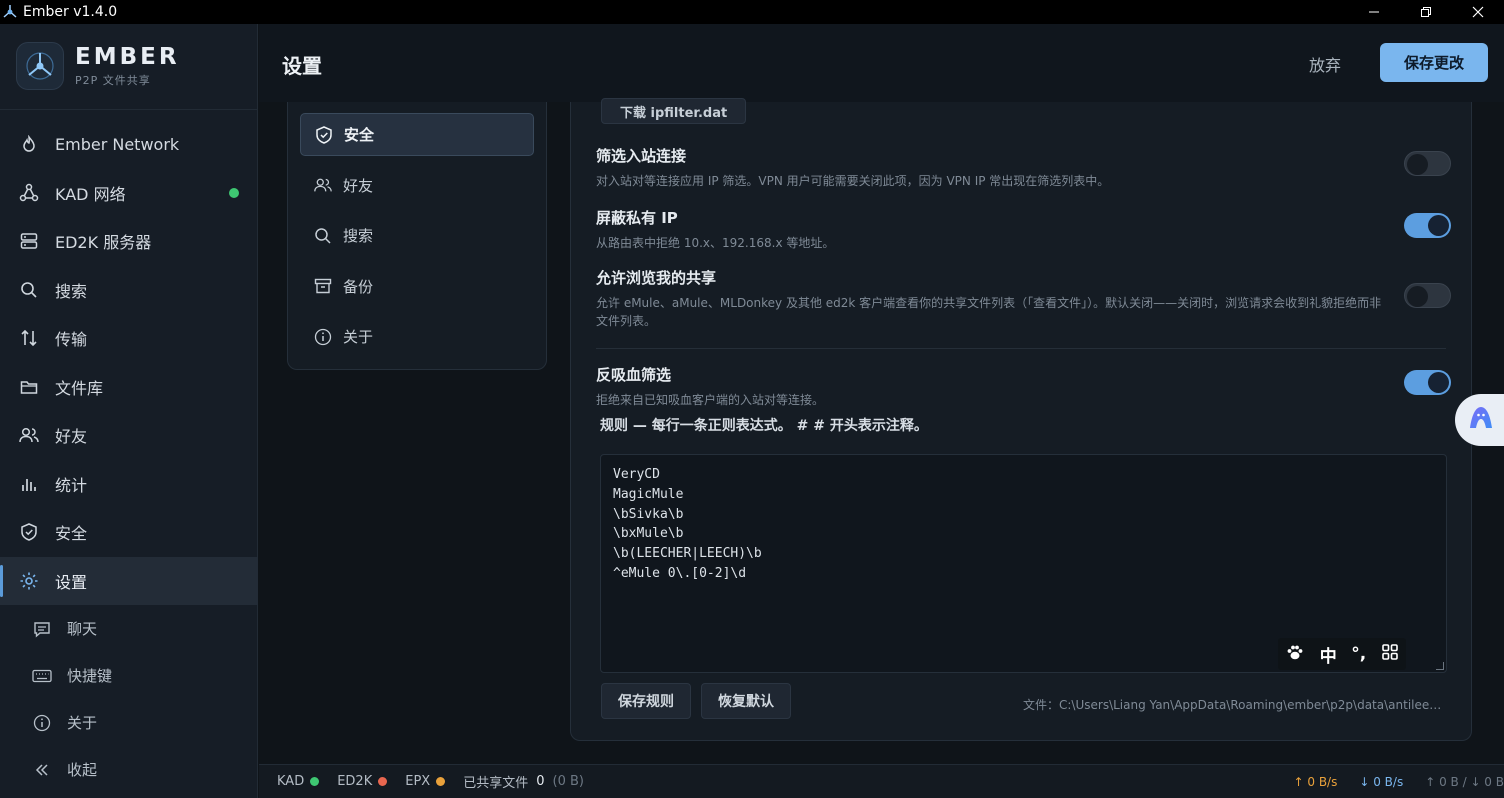 The height and width of the screenshot is (798, 1504). I want to click on ed2k-status-dot, so click(383, 781).